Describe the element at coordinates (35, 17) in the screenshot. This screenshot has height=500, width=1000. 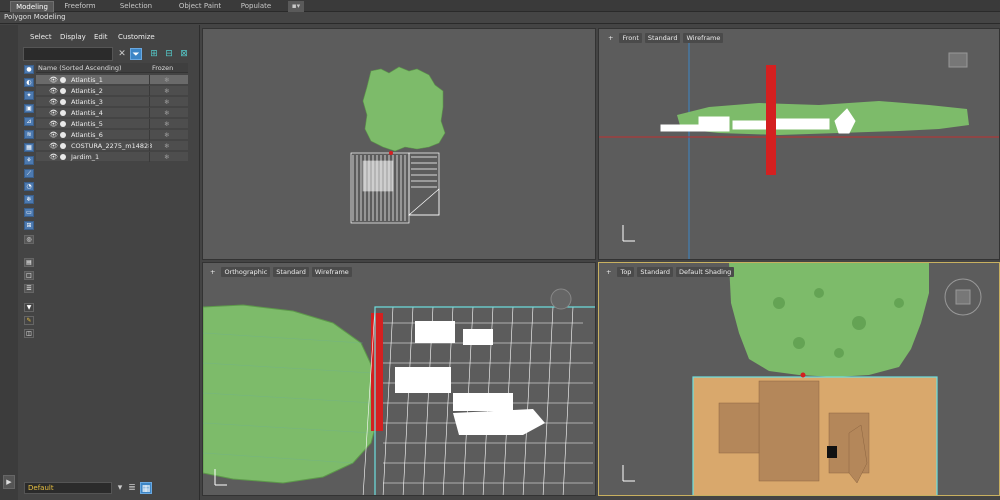
I see `polygon-modeling-label: Polygon Modeling` at that location.